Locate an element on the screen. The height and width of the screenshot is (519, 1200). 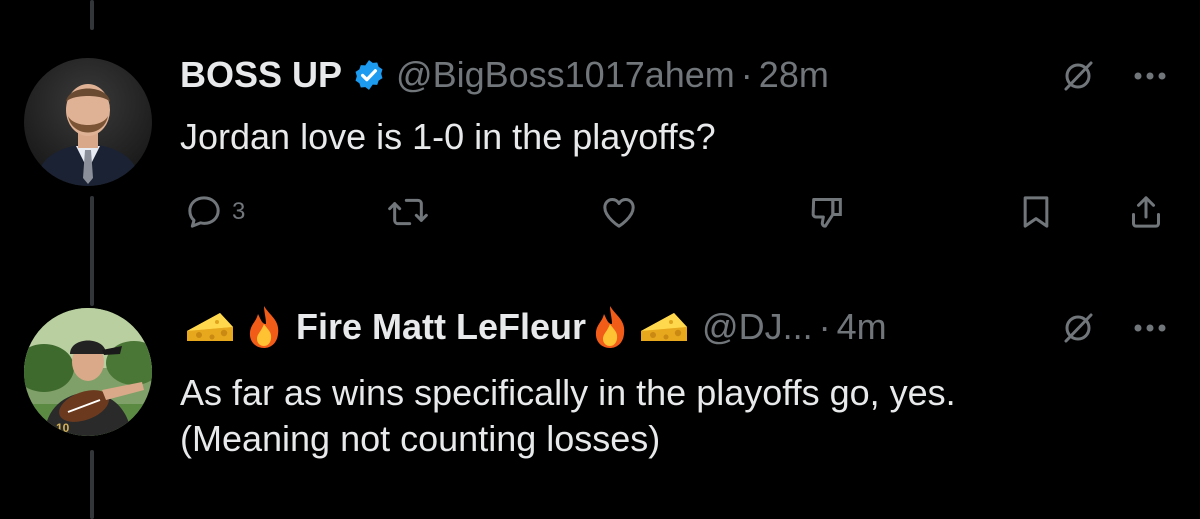
verified-badge-icon is located at coordinates (369, 75).